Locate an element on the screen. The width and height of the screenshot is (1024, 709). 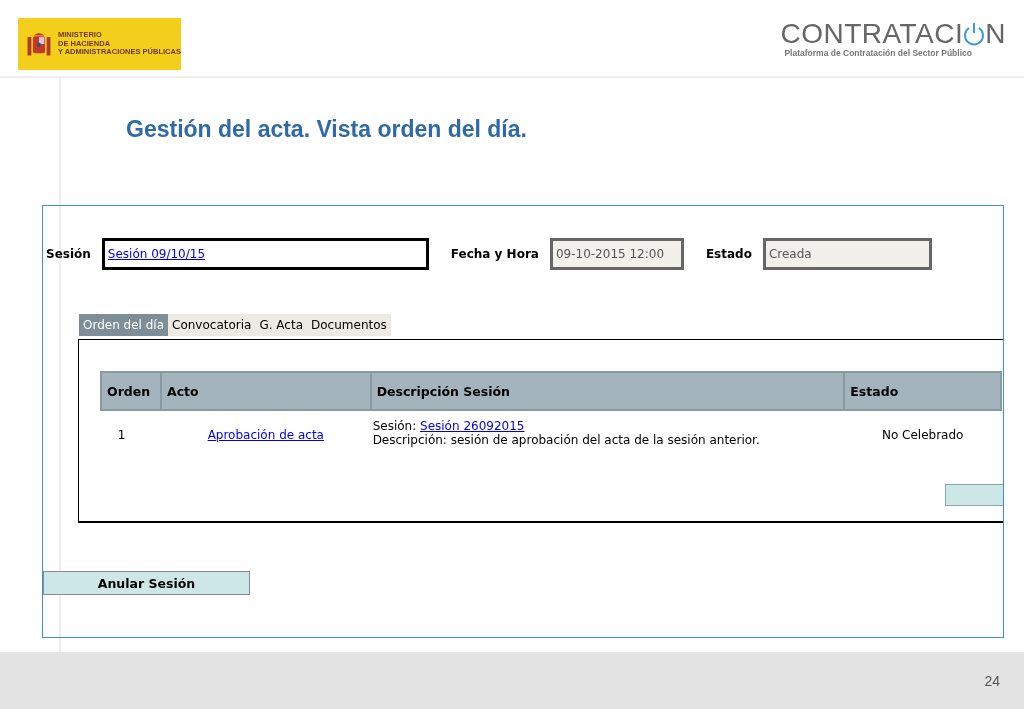
session-field: Sesión 09/10/15 is located at coordinates (265, 254).